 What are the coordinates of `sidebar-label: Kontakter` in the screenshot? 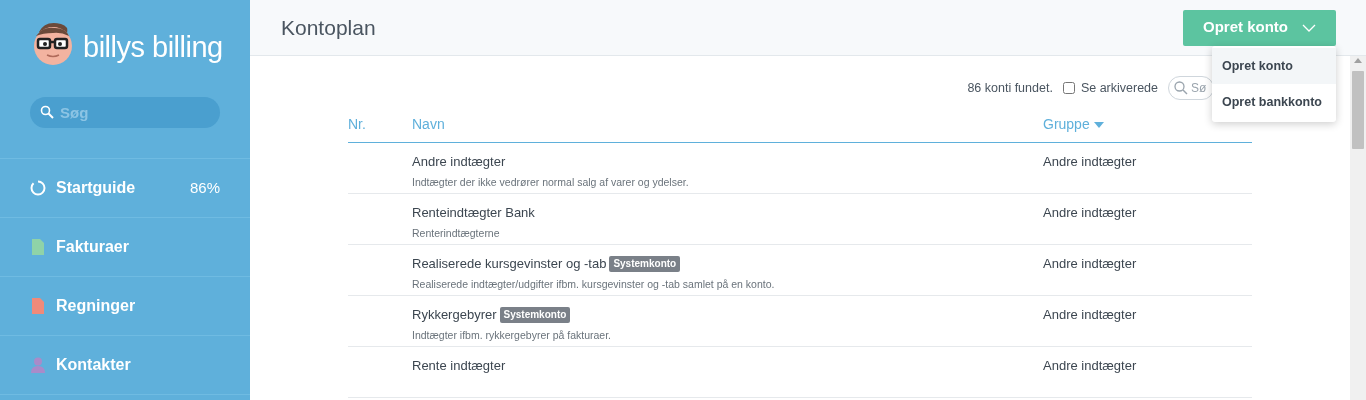 It's located at (94, 365).